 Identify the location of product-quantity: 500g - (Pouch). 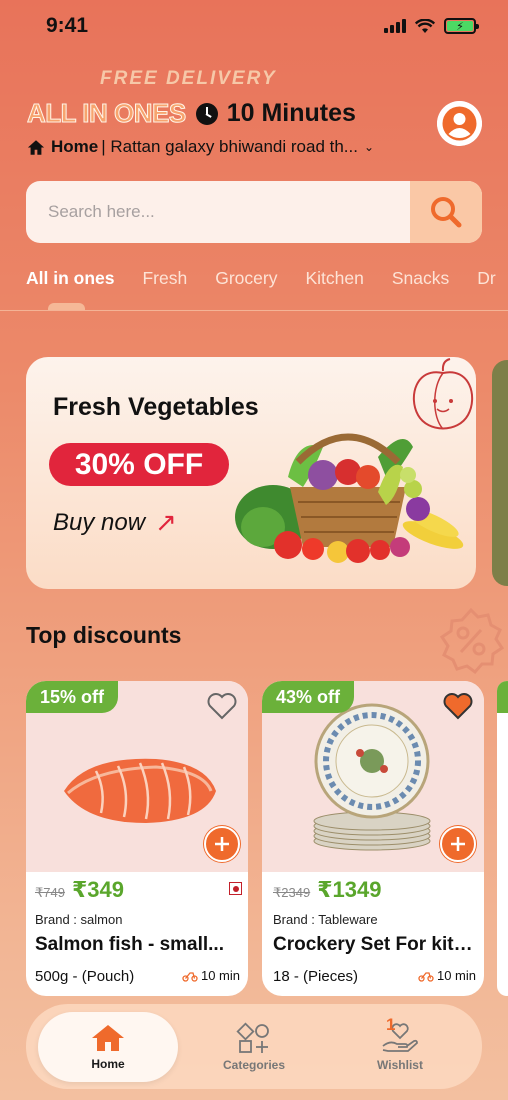
(85, 976).